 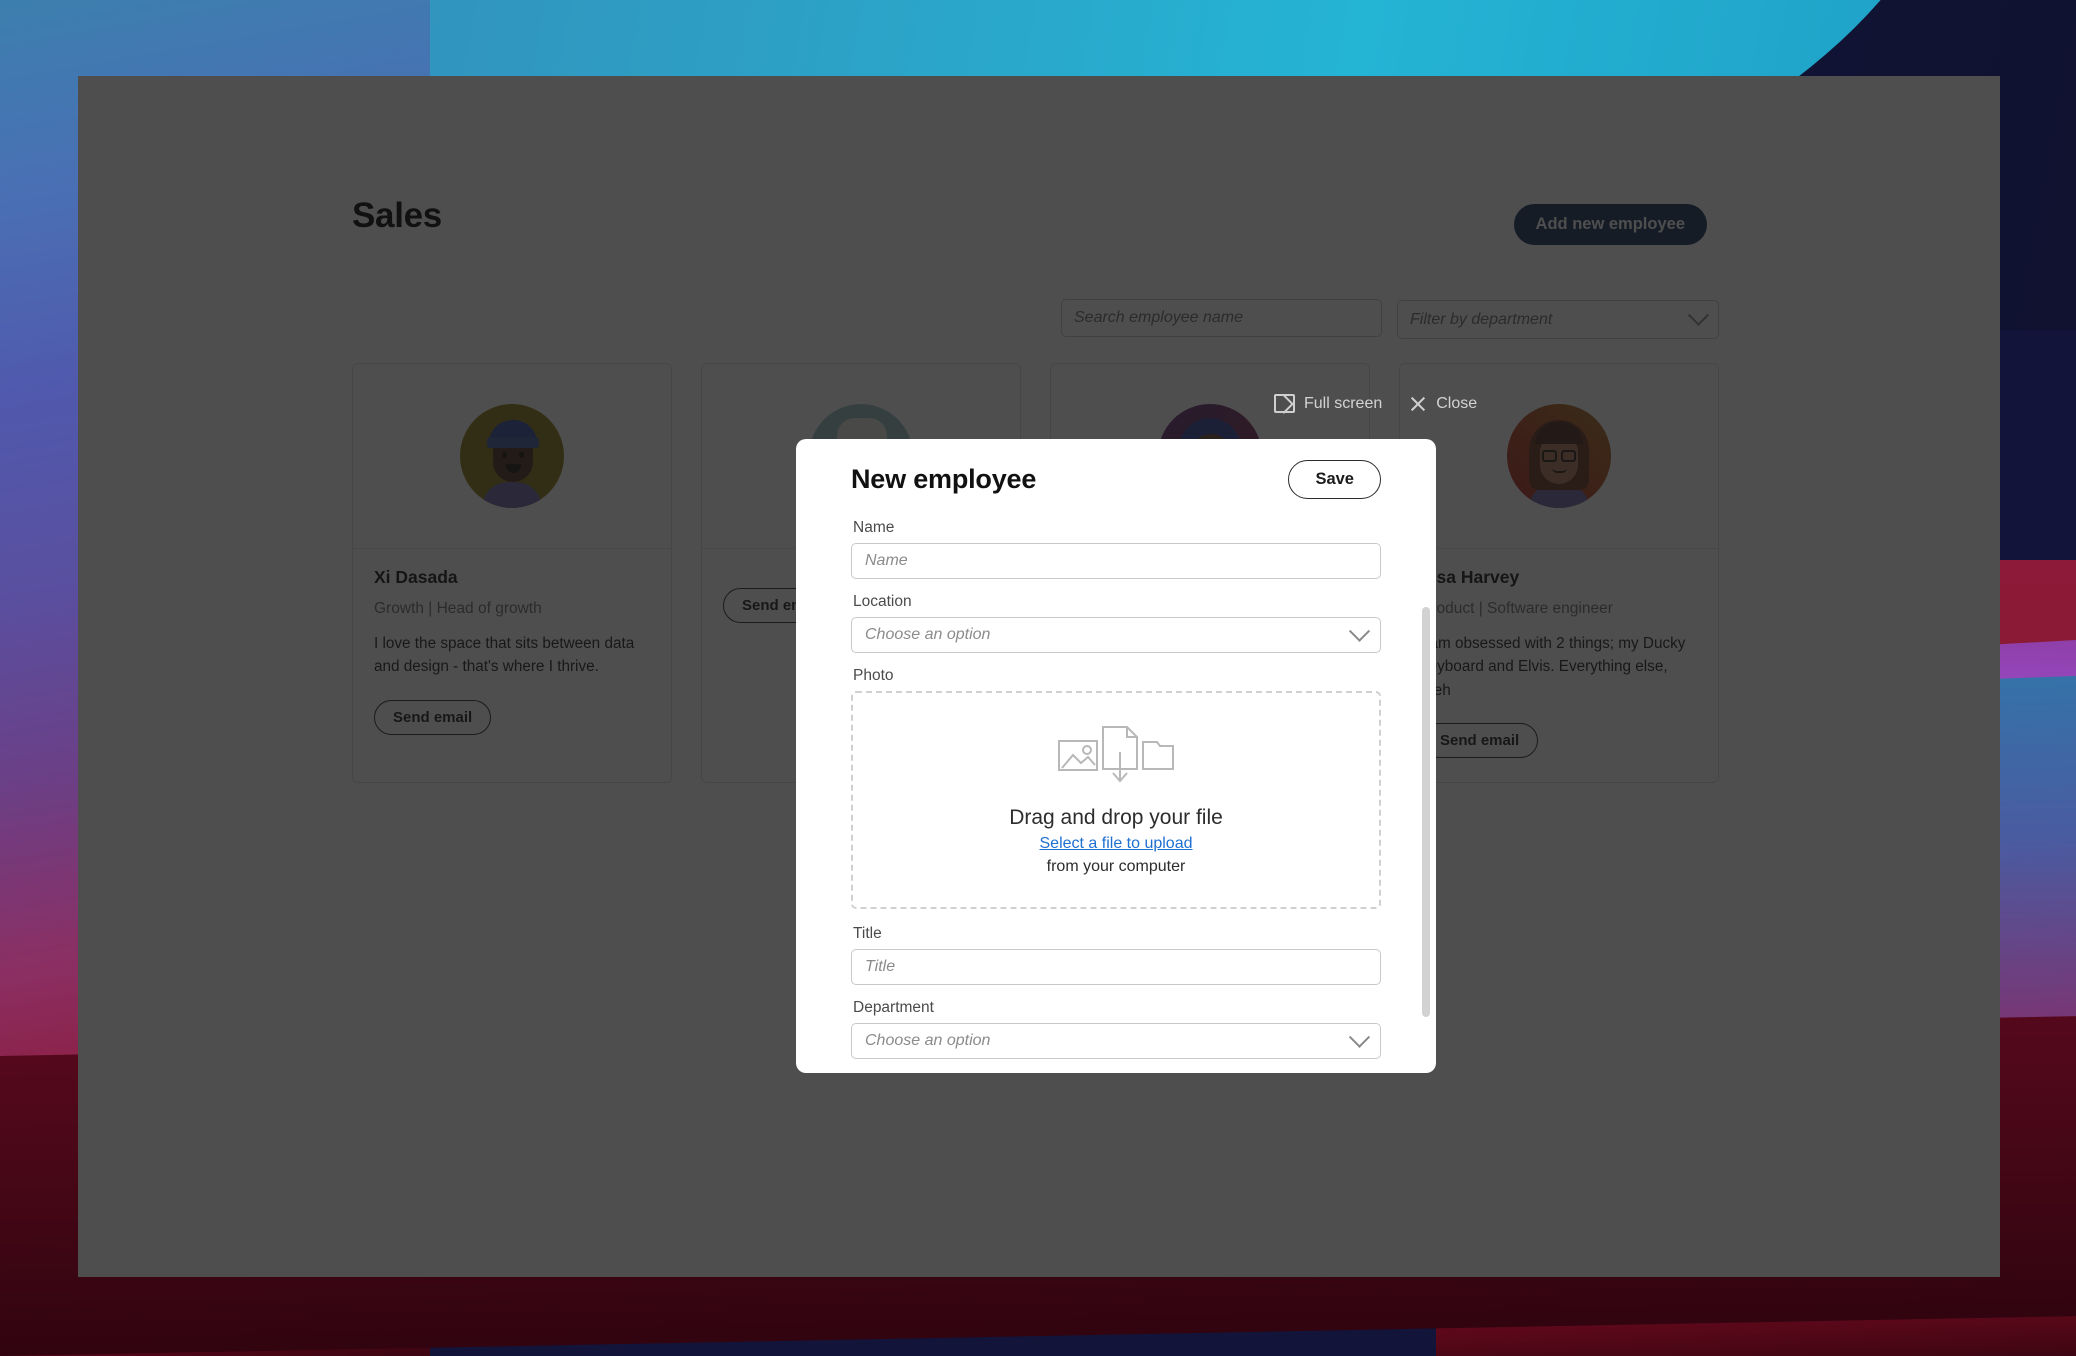 I want to click on modal-form-body: Name Location Choose an option Photo, so click(x=1116, y=796).